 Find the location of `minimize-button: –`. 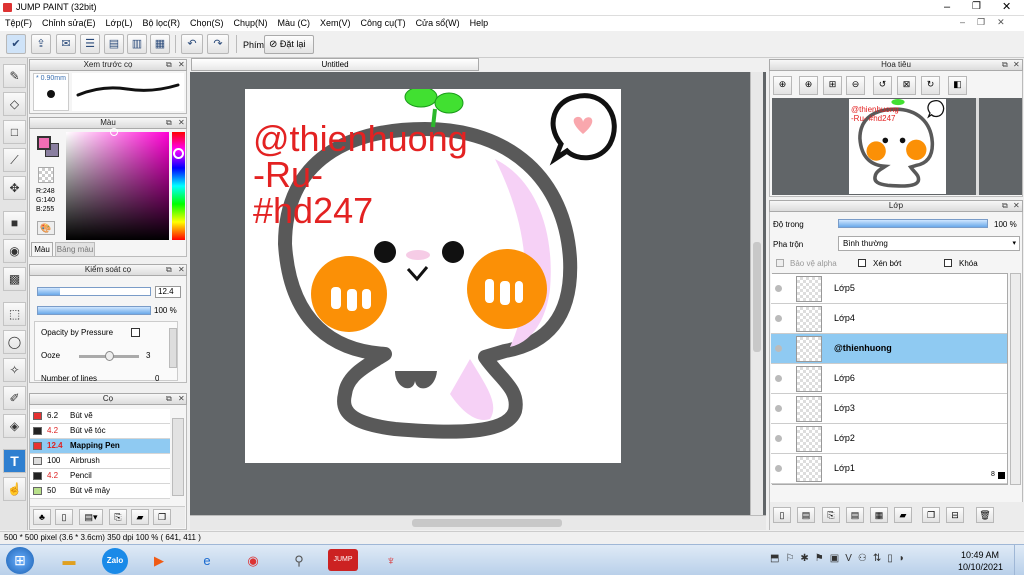

minimize-button: – is located at coordinates (947, 7).